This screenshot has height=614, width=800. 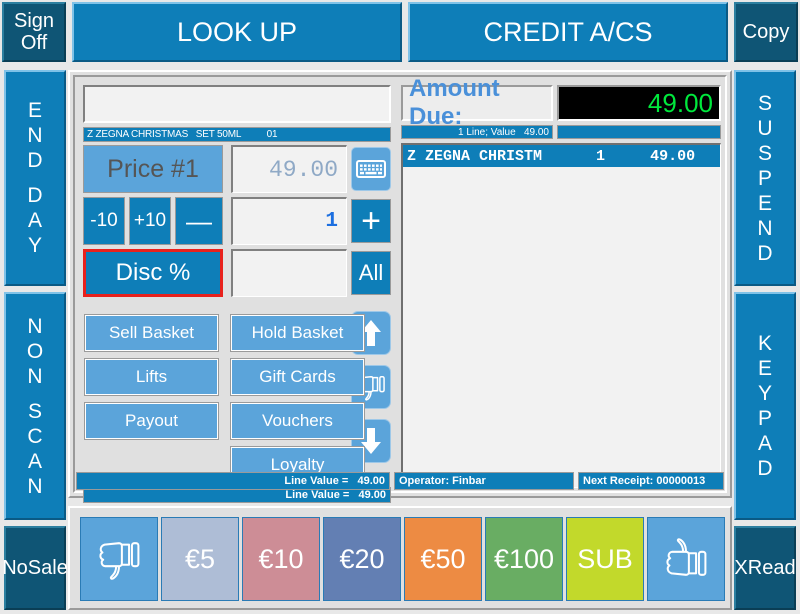 I want to click on line-count-bar: 1 Line; Value 49.00, so click(x=477, y=132).